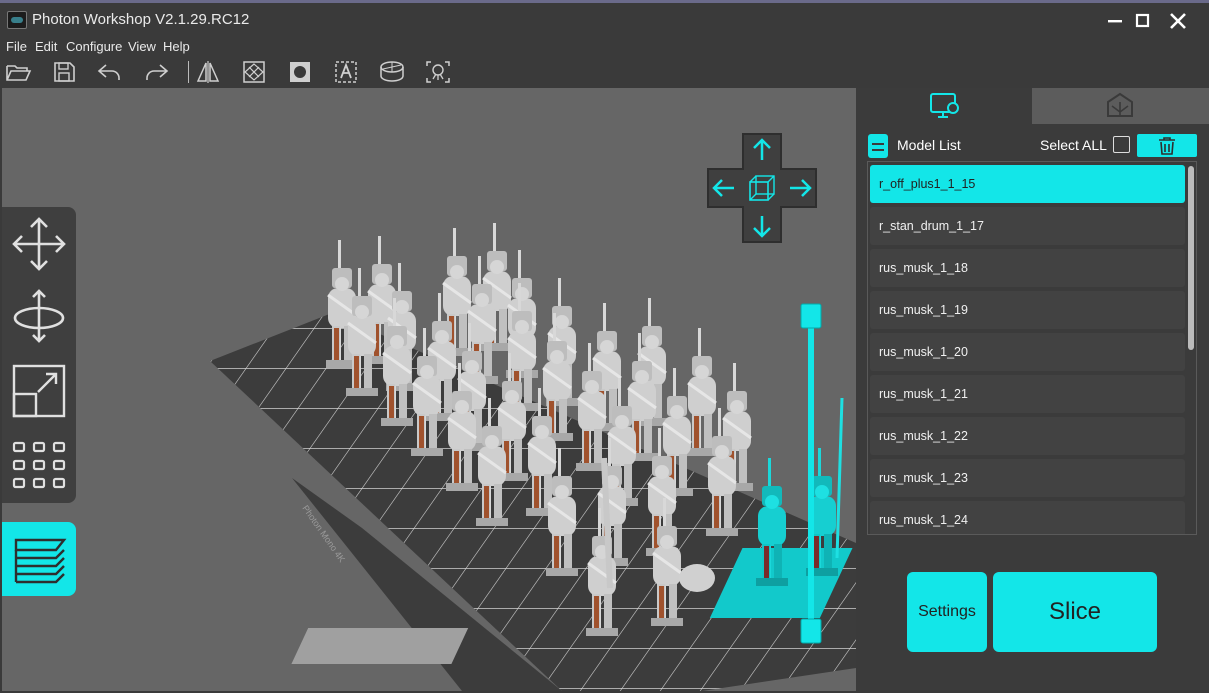 This screenshot has width=1209, height=693. Describe the element at coordinates (94, 46) in the screenshot. I see `menu-configure: Configure` at that location.